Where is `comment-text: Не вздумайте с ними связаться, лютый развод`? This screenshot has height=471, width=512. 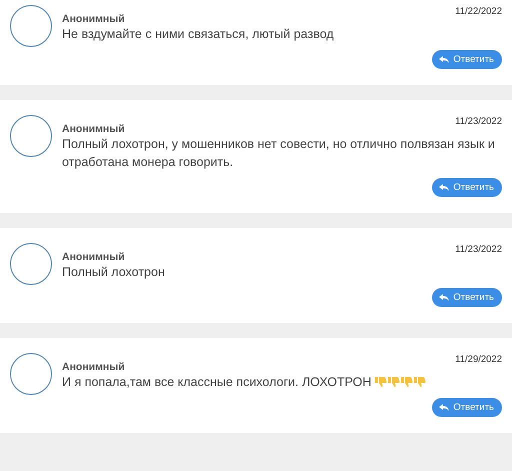
comment-text: Не вздумайте с ними связаться, лютый развод is located at coordinates (198, 34).